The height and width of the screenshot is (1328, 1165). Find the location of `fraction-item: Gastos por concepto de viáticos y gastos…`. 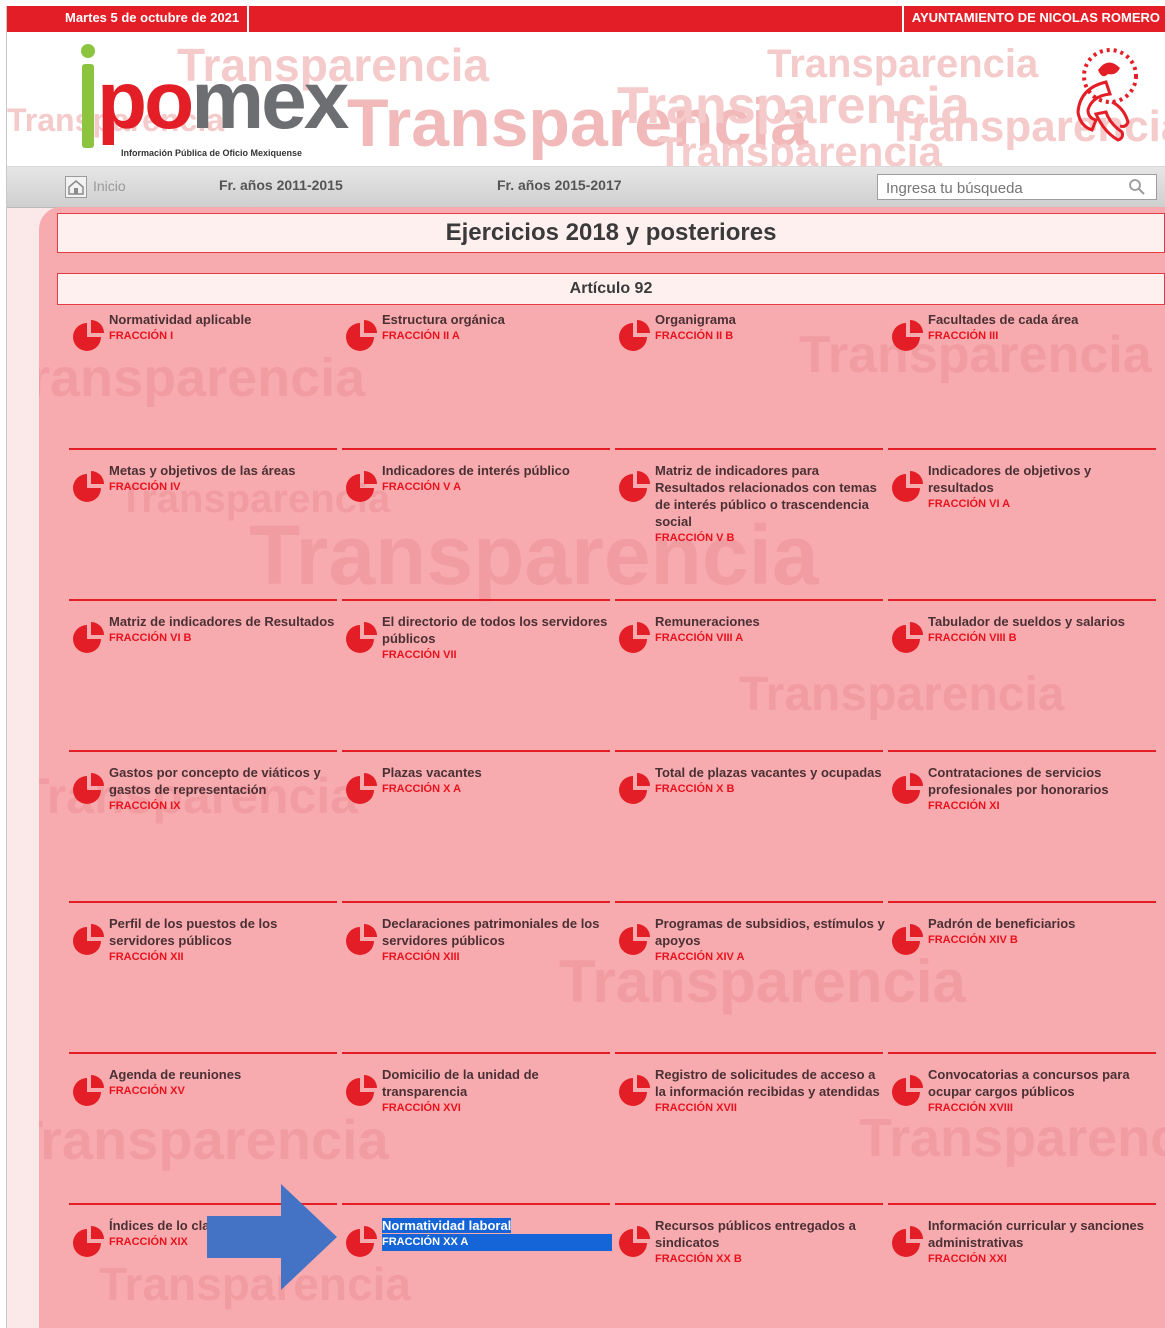

fraction-item: Gastos por concepto de viáticos y gastos… is located at coordinates (204, 839).